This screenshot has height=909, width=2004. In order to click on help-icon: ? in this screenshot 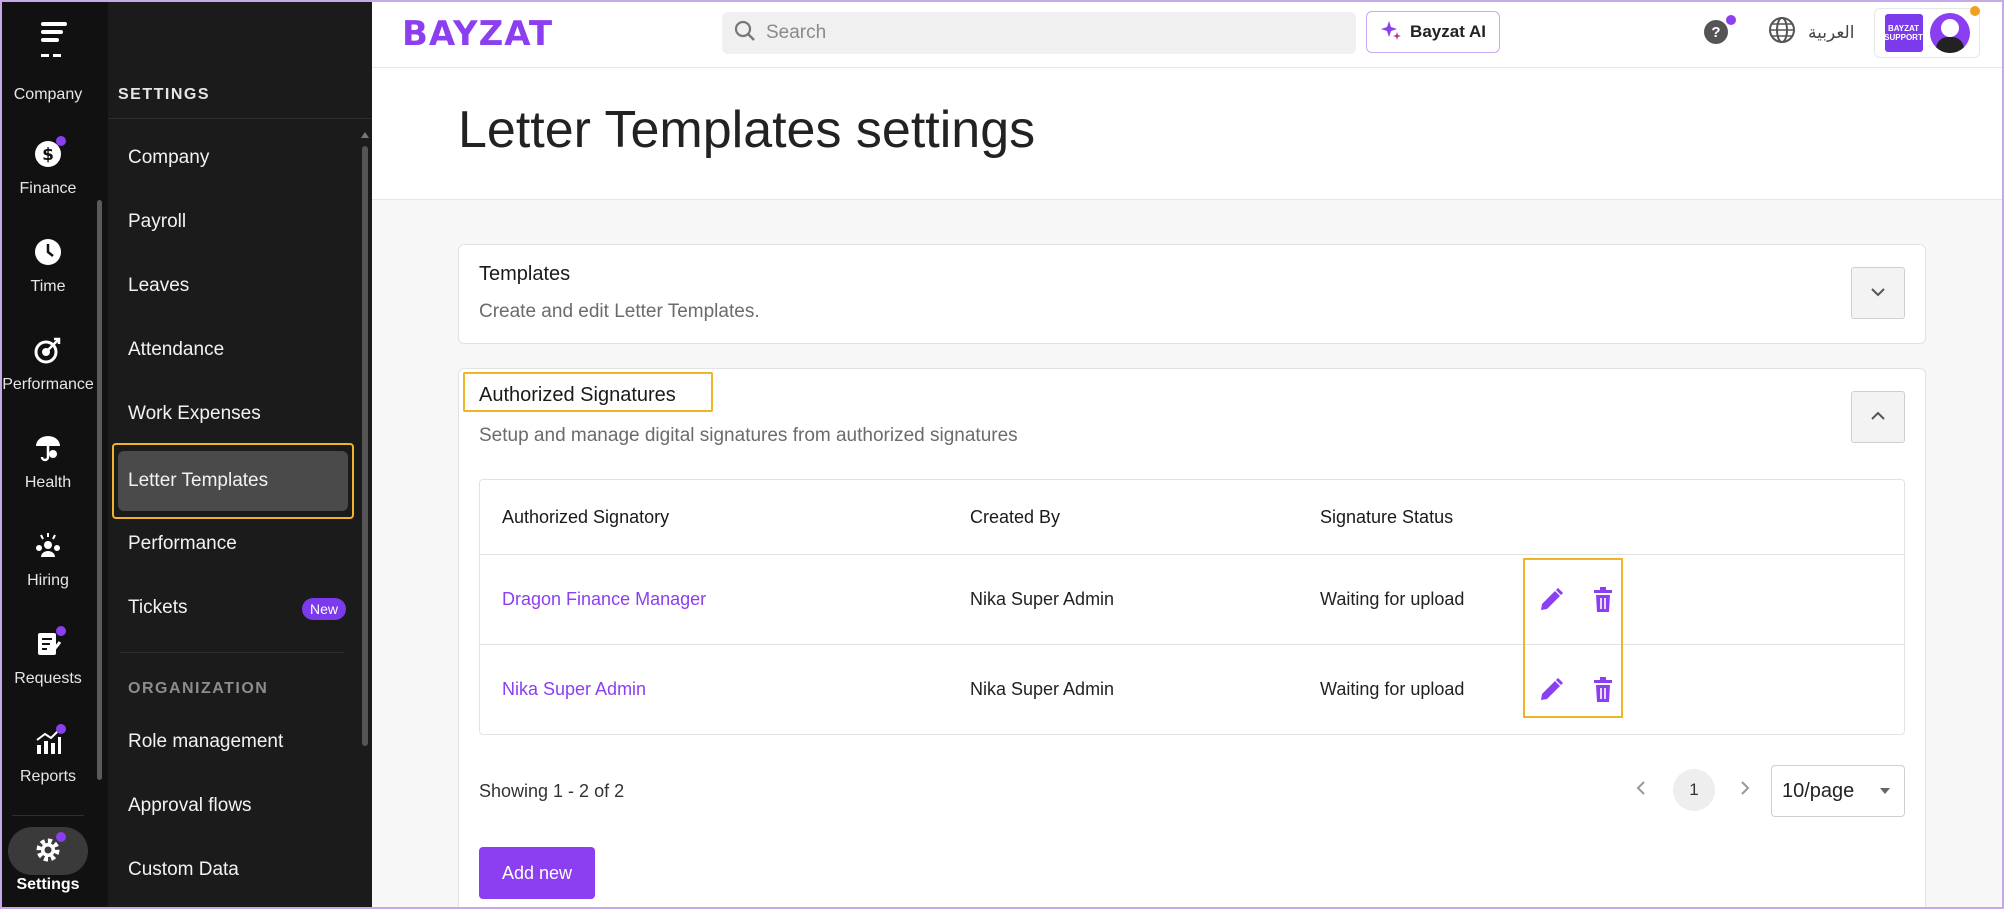, I will do `click(1716, 32)`.